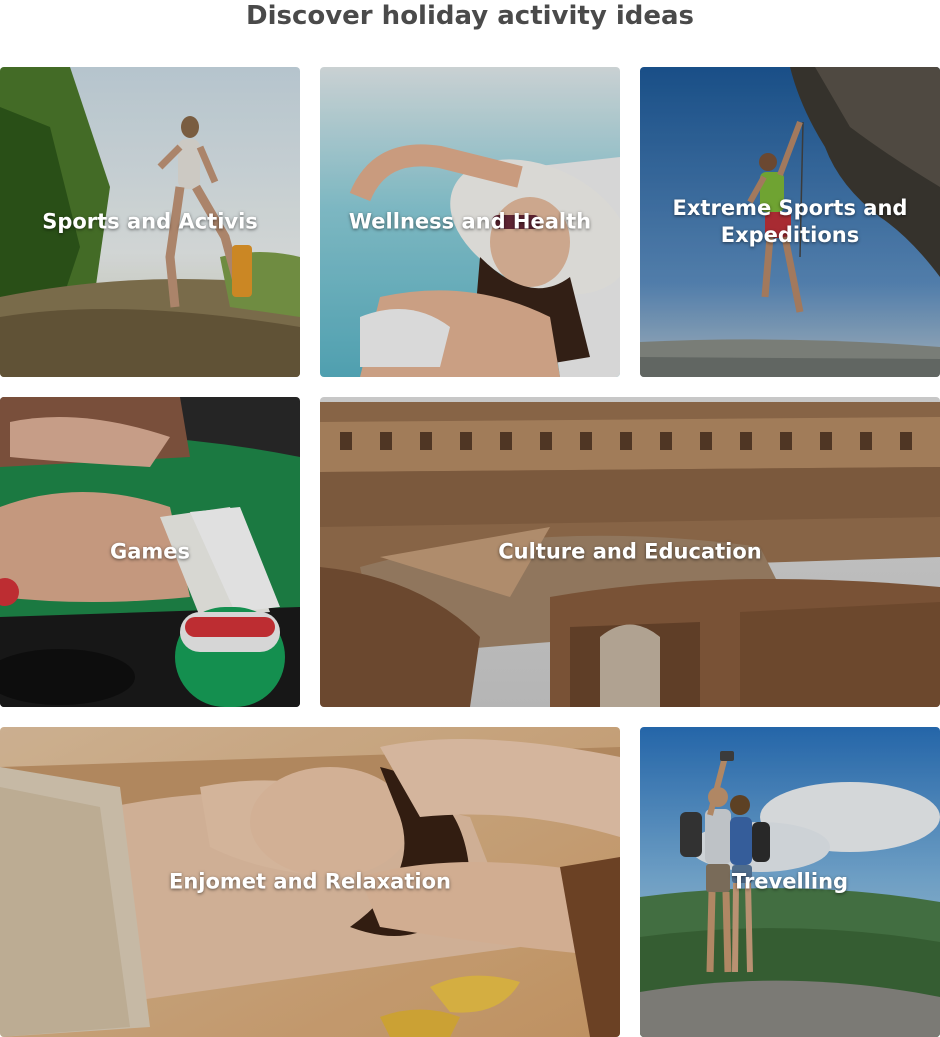 The width and height of the screenshot is (940, 1037). I want to click on page-title: Discover holiday activity ideas, so click(470, 16).